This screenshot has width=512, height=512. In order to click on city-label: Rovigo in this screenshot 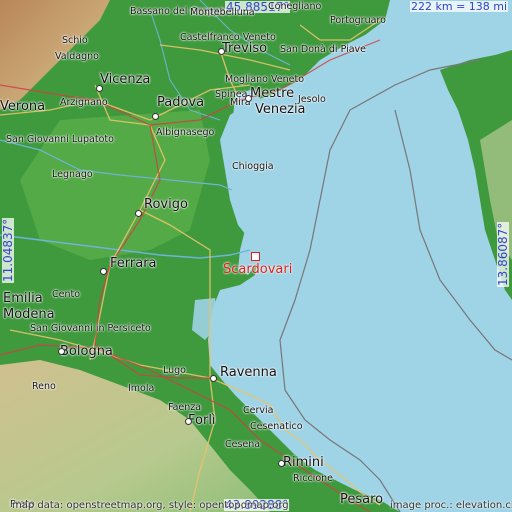, I will do `click(166, 204)`.